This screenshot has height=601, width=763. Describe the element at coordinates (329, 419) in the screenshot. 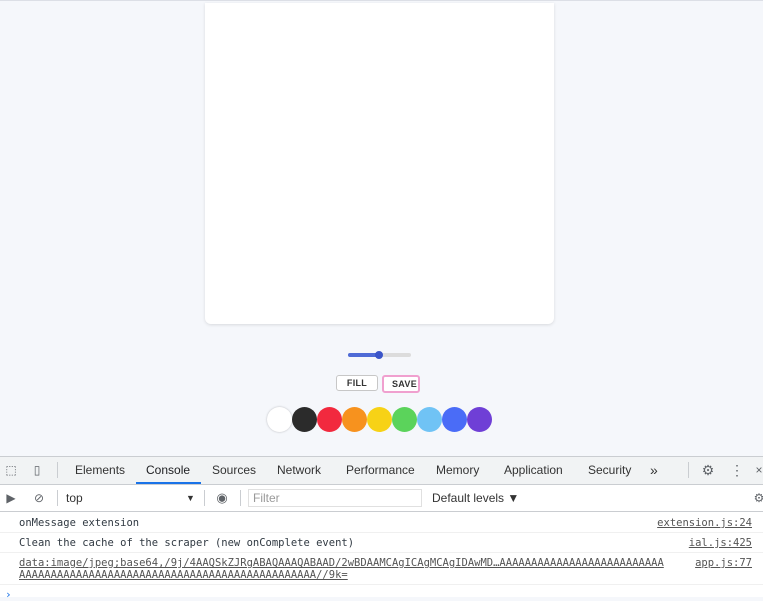

I see `color-swatch-red` at that location.